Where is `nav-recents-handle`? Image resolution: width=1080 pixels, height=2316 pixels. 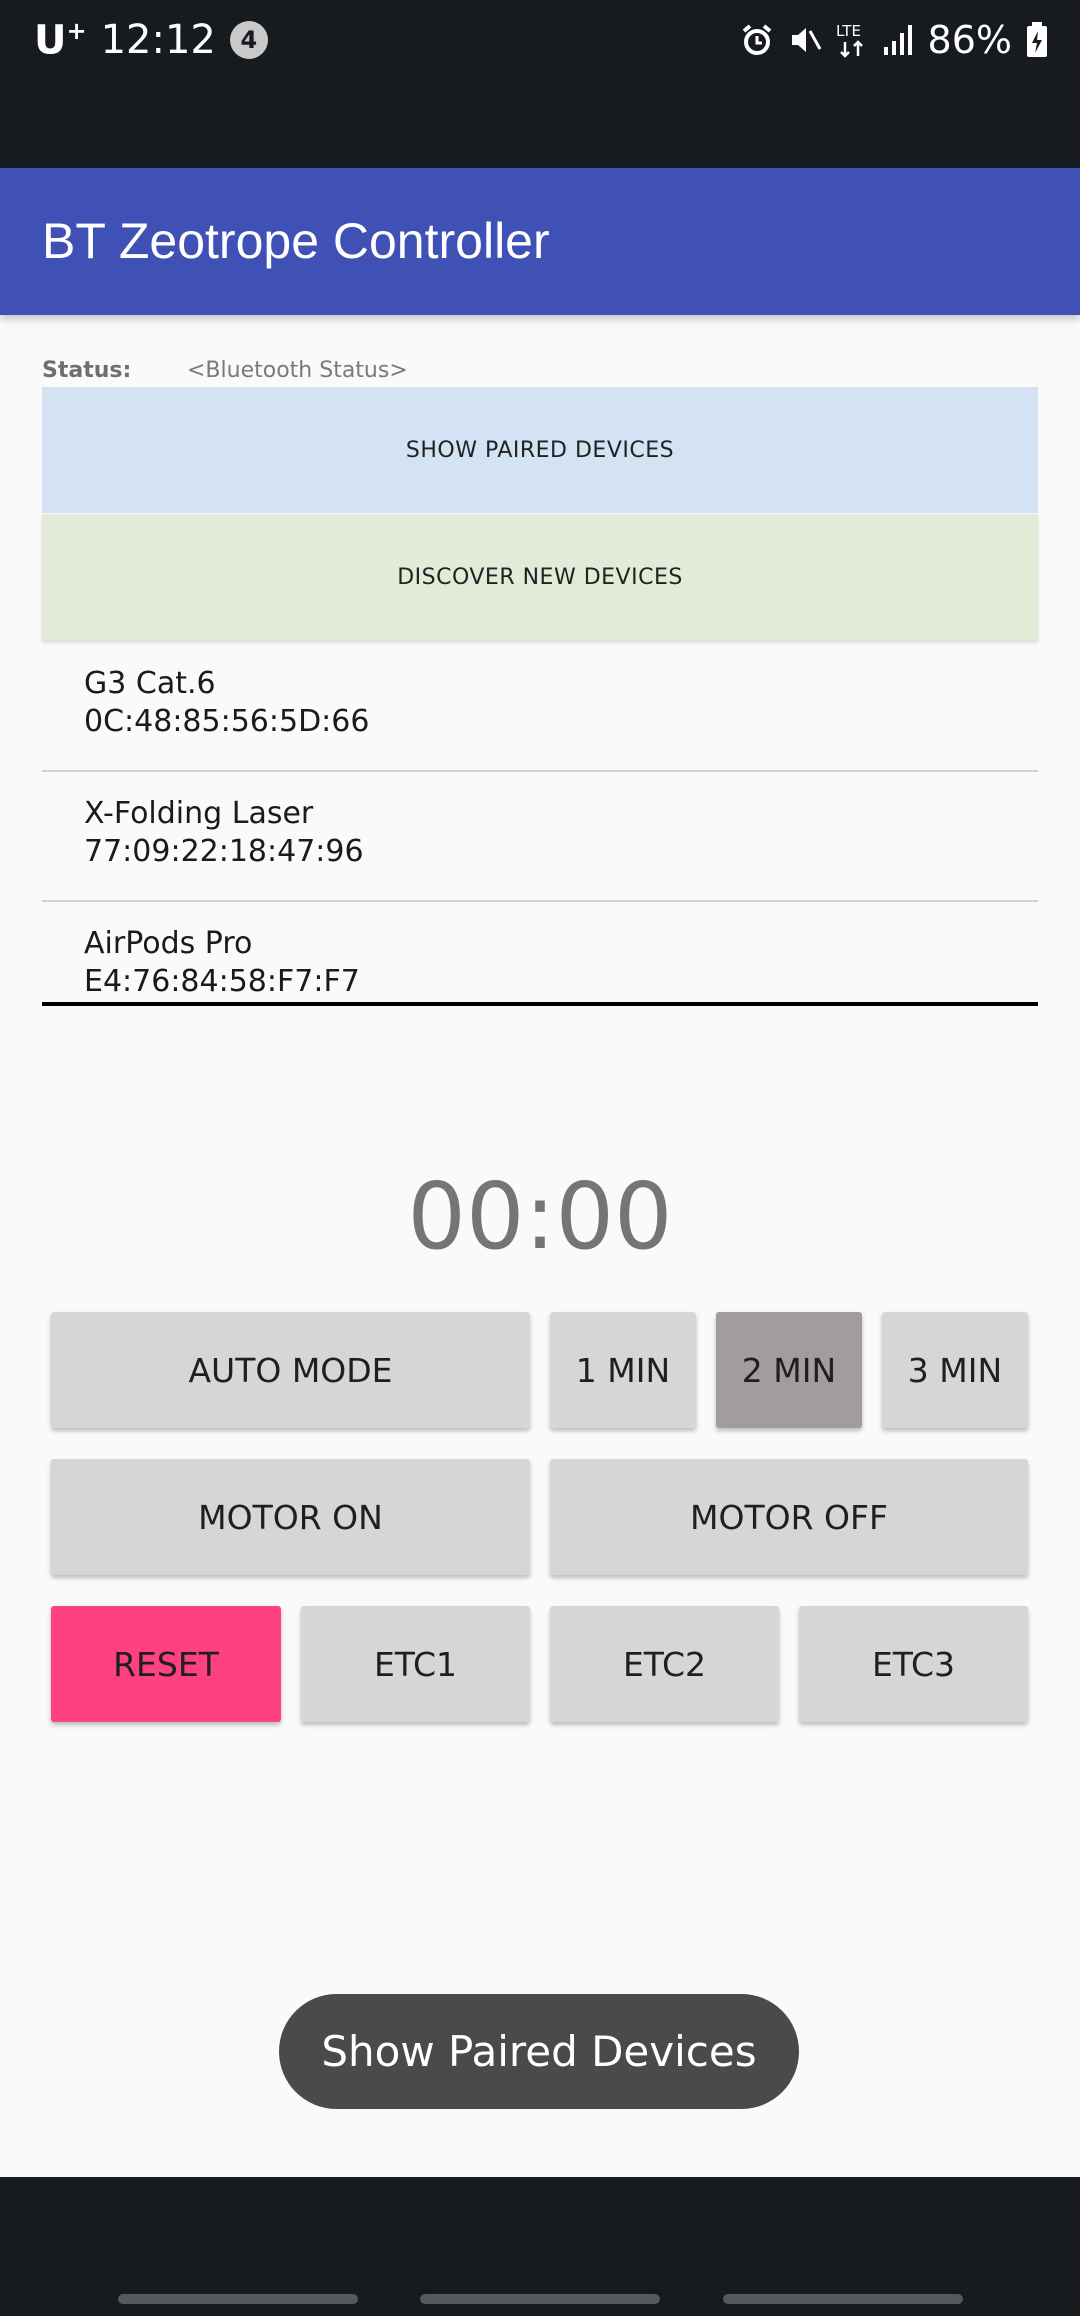
nav-recents-handle is located at coordinates (238, 2299).